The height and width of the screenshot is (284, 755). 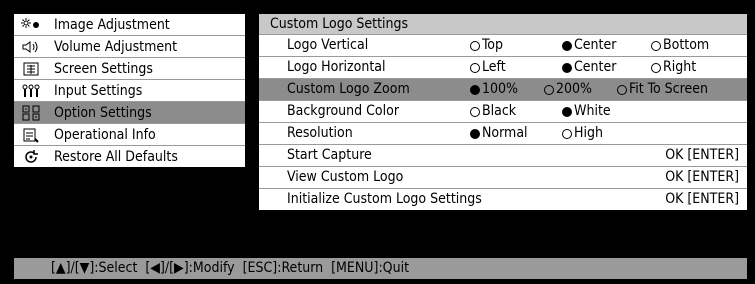 What do you see at coordinates (488, 67) in the screenshot?
I see `option-left: Left` at bounding box center [488, 67].